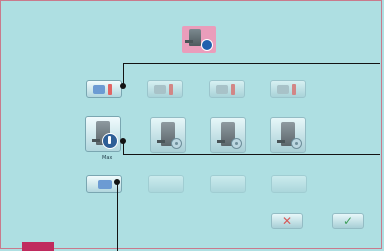 This screenshot has height=251, width=384. What do you see at coordinates (287, 221) in the screenshot?
I see `cancel-button: ✕` at bounding box center [287, 221].